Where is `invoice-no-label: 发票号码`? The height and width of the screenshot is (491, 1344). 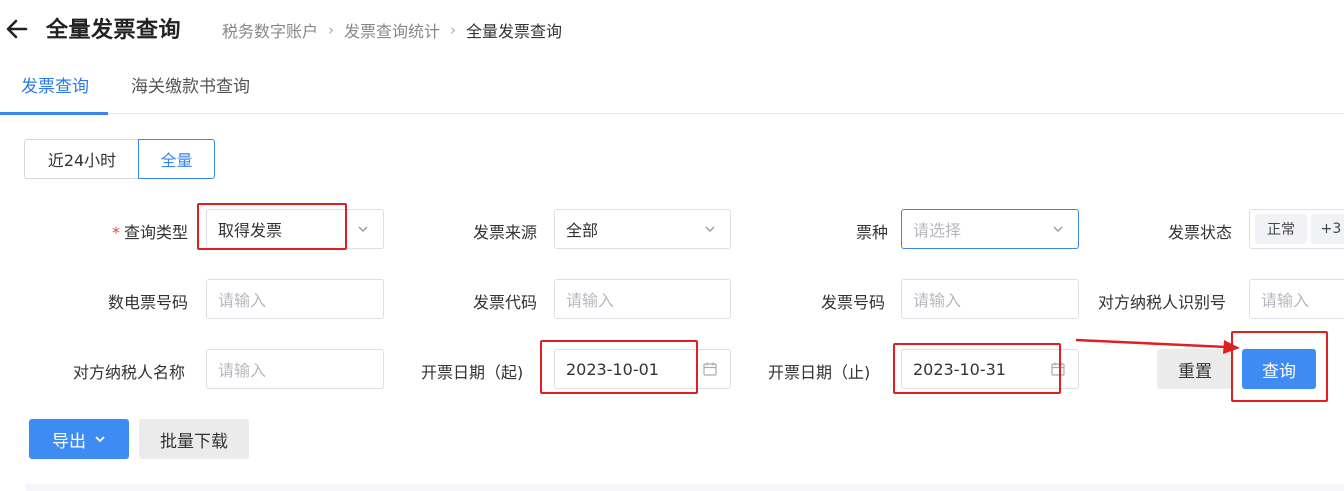
invoice-no-label: 发票号码 is located at coordinates (853, 302).